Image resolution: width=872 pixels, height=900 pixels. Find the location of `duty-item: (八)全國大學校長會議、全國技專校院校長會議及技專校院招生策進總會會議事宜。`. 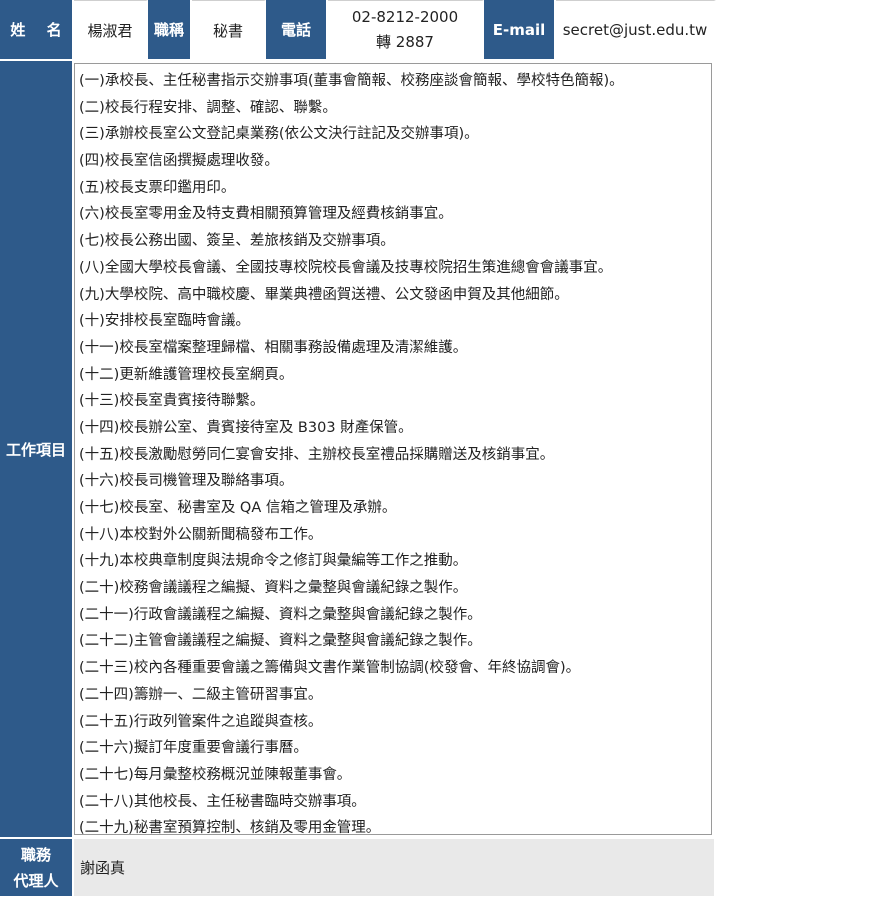

duty-item: (八)全國大學校長會議、全國技專校院校長會議及技專校院招生策進總會會議事宜。 is located at coordinates (346, 267).